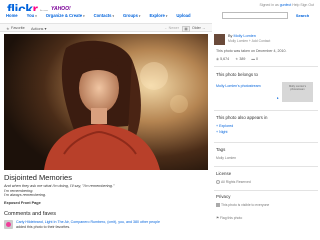 The image size is (320, 240). I want to click on privacy-label: This photo is visible to everyone, so click(245, 205).